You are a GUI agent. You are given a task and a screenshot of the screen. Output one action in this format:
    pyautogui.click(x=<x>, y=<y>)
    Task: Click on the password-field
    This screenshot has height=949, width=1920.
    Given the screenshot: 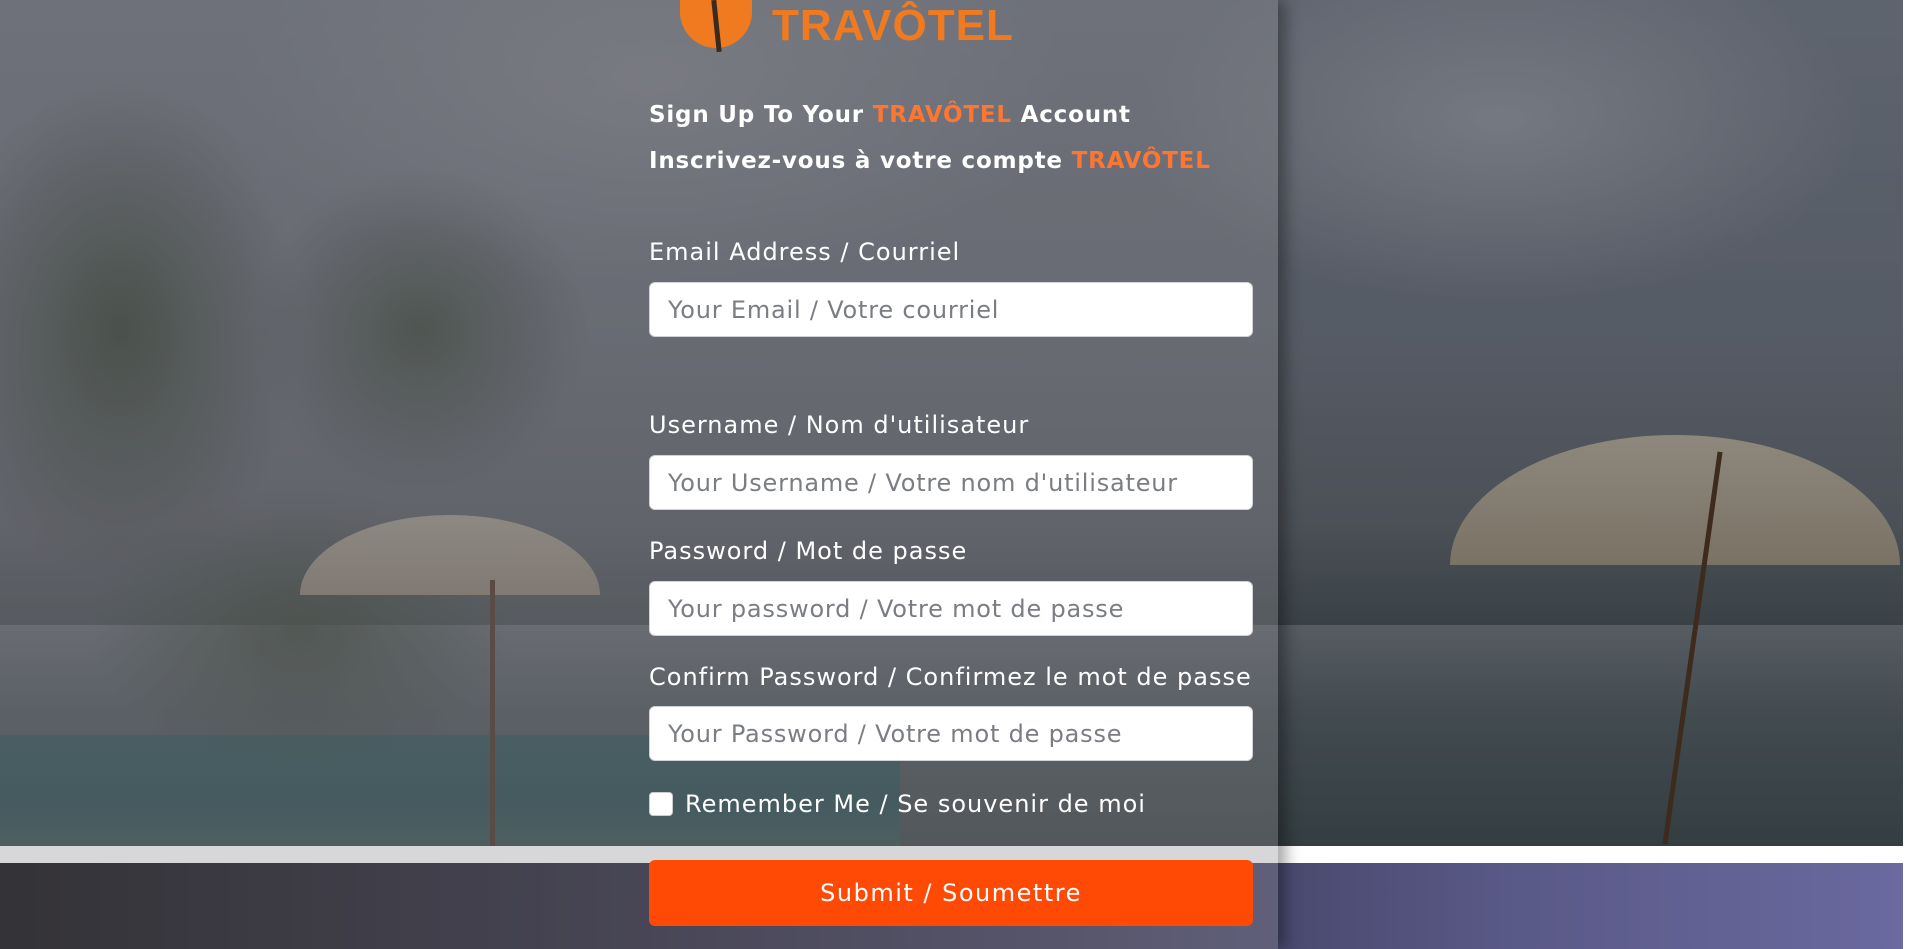 What is the action you would take?
    pyautogui.click(x=951, y=608)
    